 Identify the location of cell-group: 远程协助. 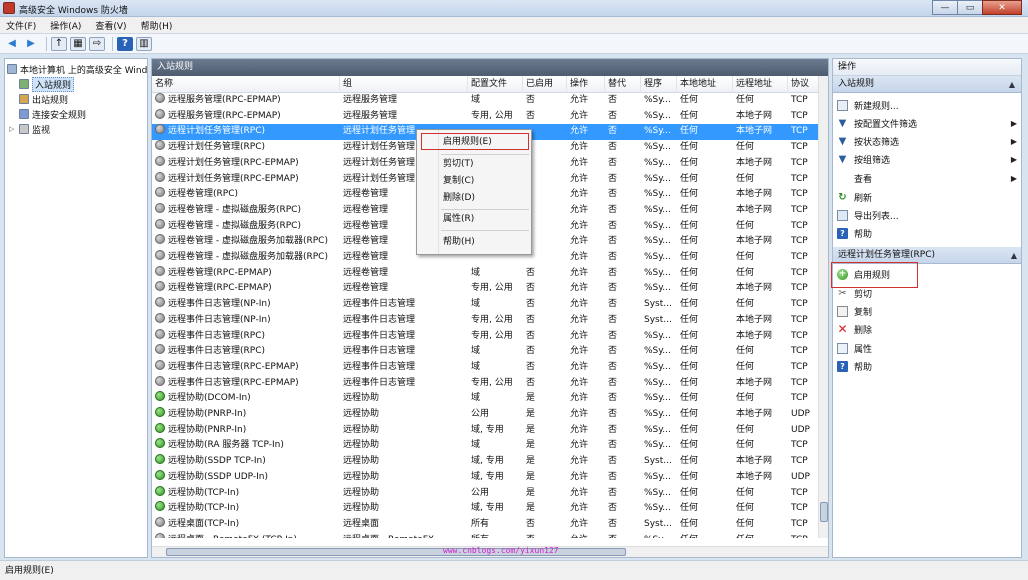
(404, 415).